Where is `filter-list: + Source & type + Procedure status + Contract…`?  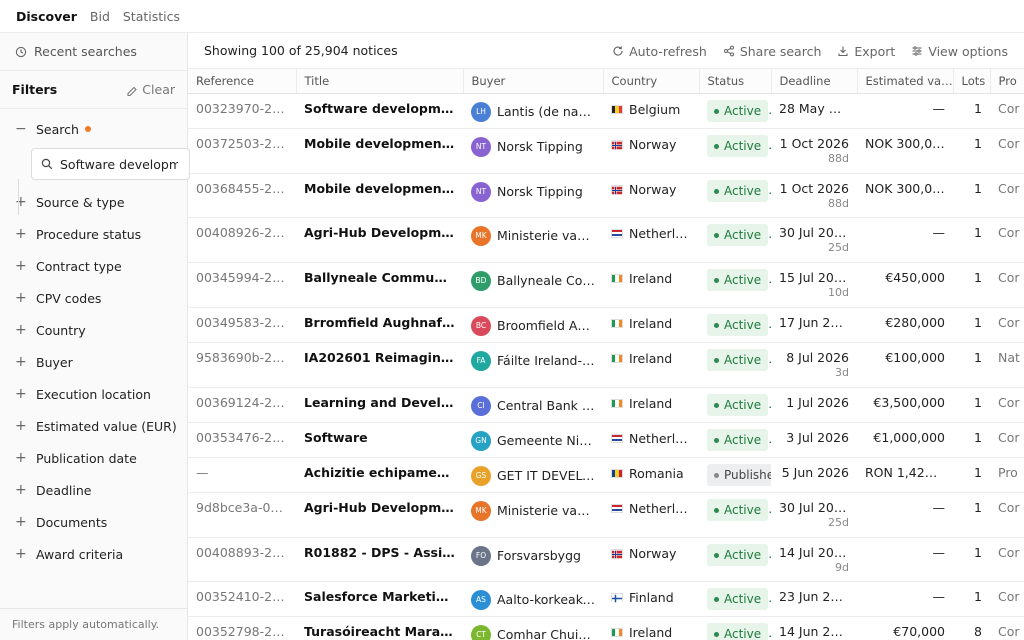
filter-list: + Source & type + Procedure status + Contract… is located at coordinates (93, 378).